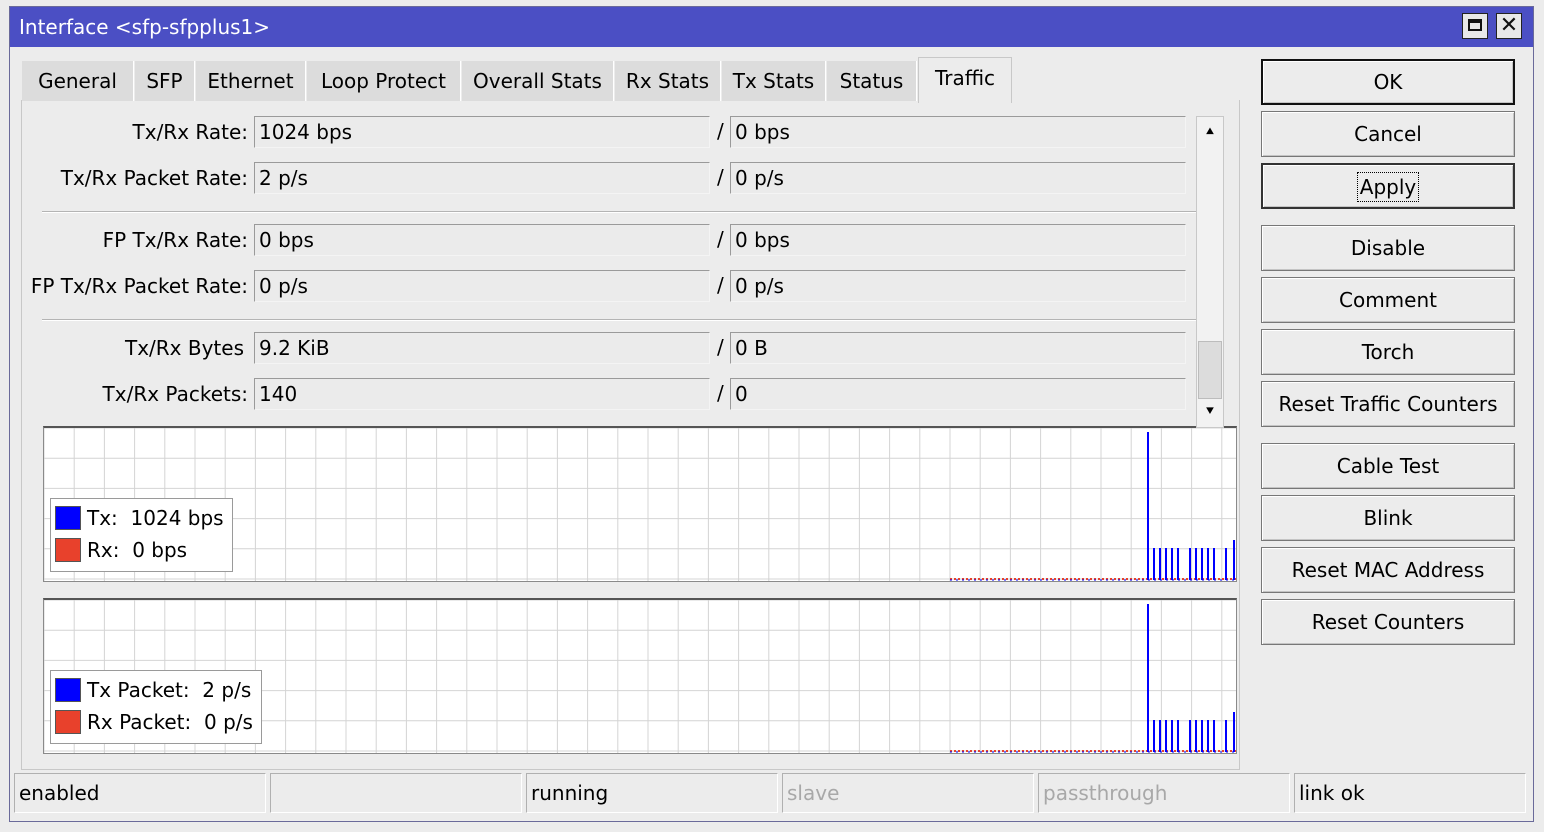 The height and width of the screenshot is (832, 1544). What do you see at coordinates (190, 132) in the screenshot?
I see `field-label: Tx/Rx Rate:` at bounding box center [190, 132].